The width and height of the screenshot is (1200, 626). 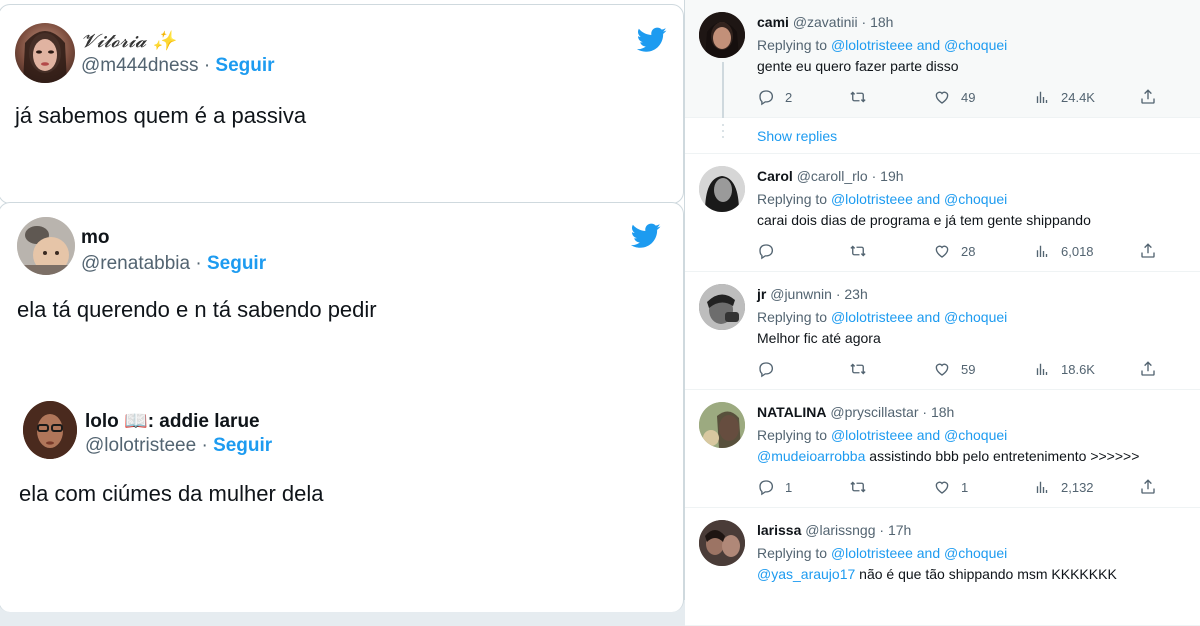 What do you see at coordinates (840, 530) in the screenshot?
I see `reply-author-handle: @larissngg` at bounding box center [840, 530].